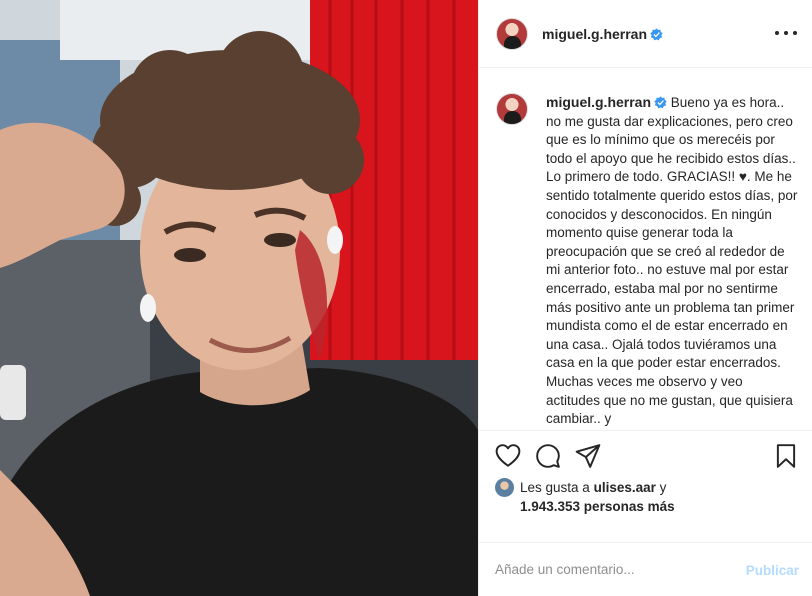 The width and height of the screenshot is (812, 596). Describe the element at coordinates (555, 487) in the screenshot. I see `likes-prefix: Les gusta a` at that location.